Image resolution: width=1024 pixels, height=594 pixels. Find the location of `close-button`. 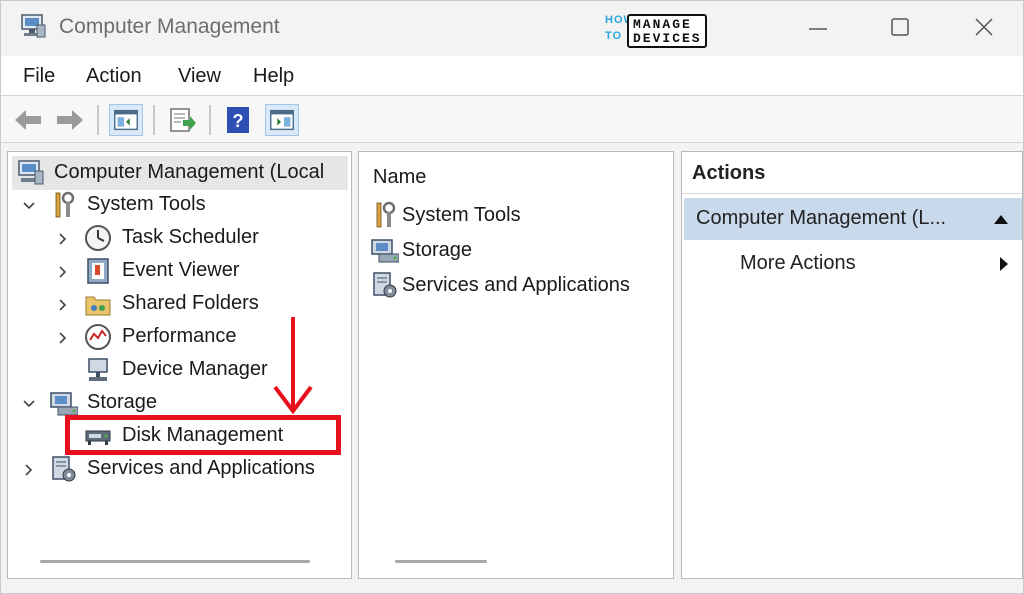

close-button is located at coordinates (984, 28).